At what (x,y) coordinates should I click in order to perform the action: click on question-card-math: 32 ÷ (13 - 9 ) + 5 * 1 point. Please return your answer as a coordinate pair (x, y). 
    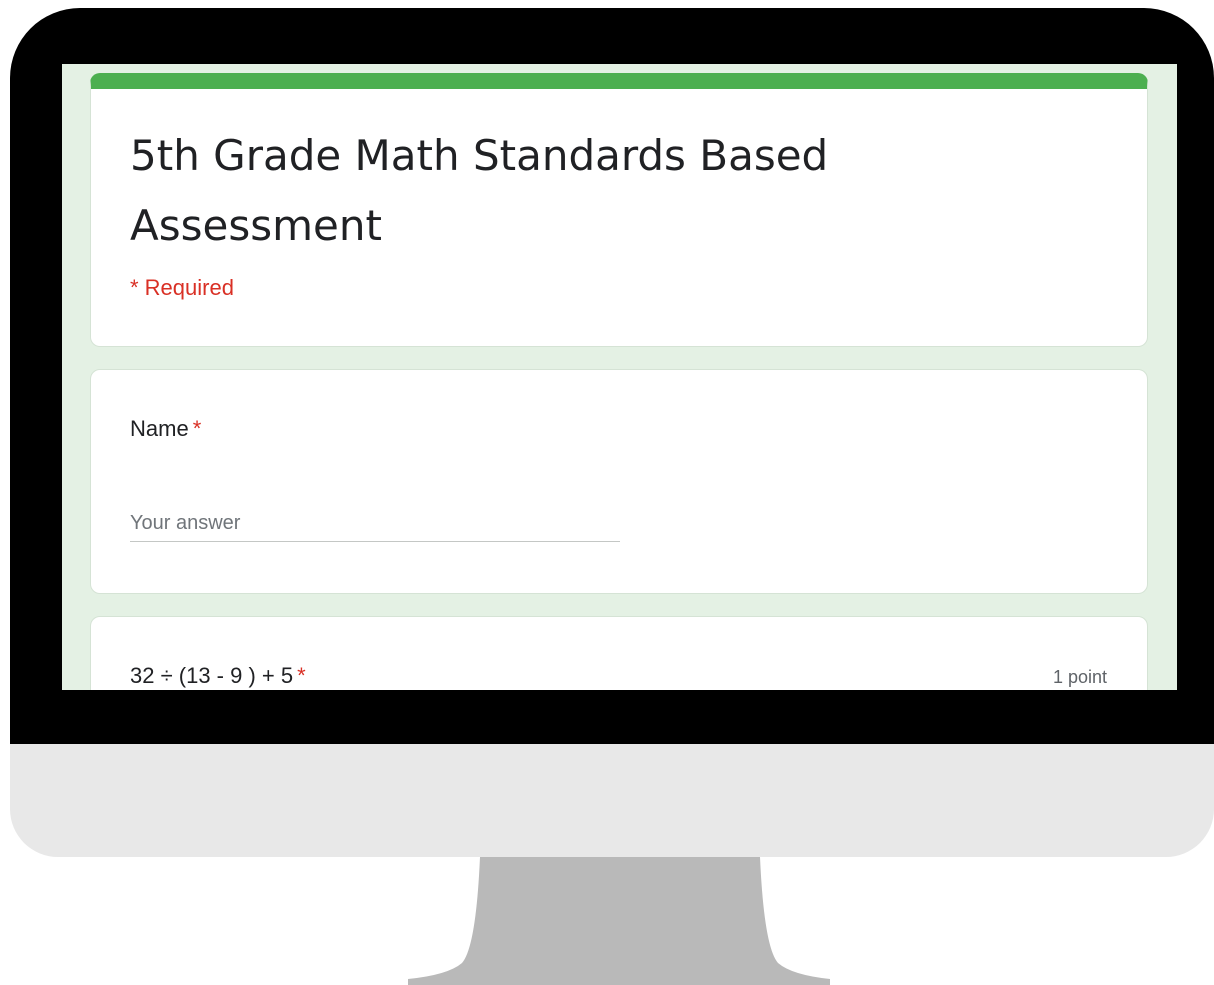
    Looking at the image, I should click on (619, 653).